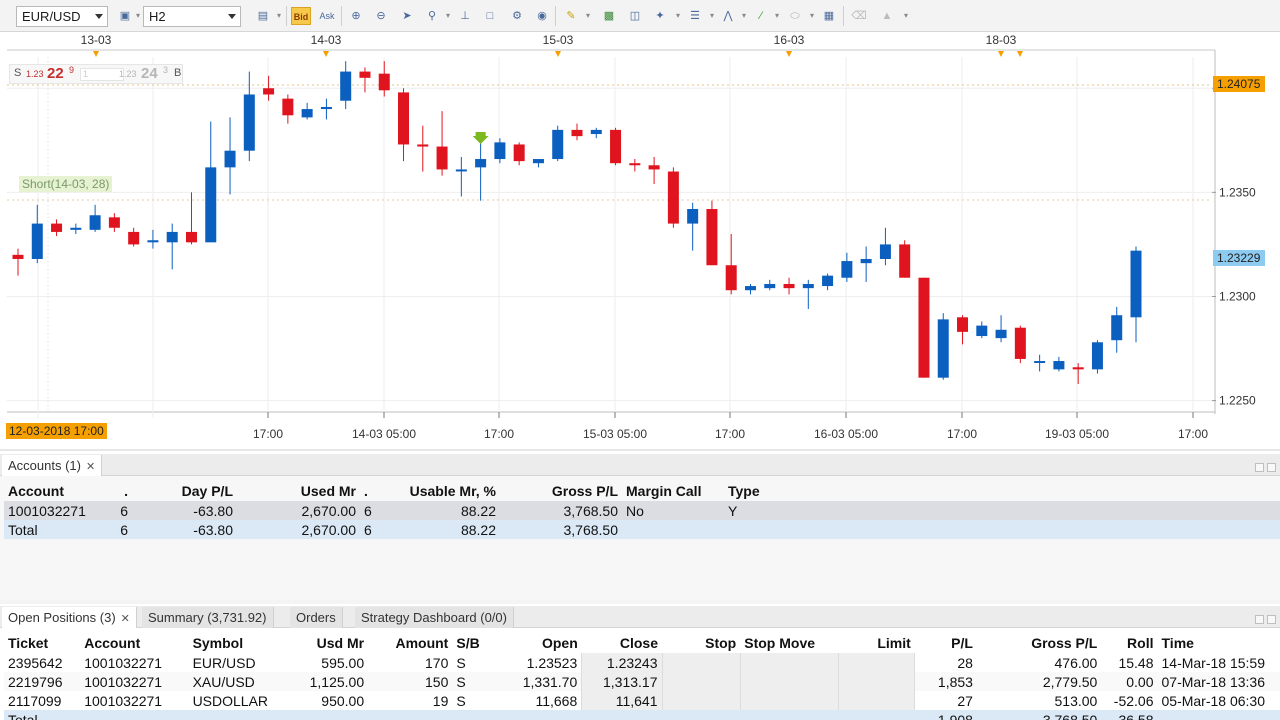 The width and height of the screenshot is (1280, 720). I want to click on shape-icon: ⬭, so click(795, 16).